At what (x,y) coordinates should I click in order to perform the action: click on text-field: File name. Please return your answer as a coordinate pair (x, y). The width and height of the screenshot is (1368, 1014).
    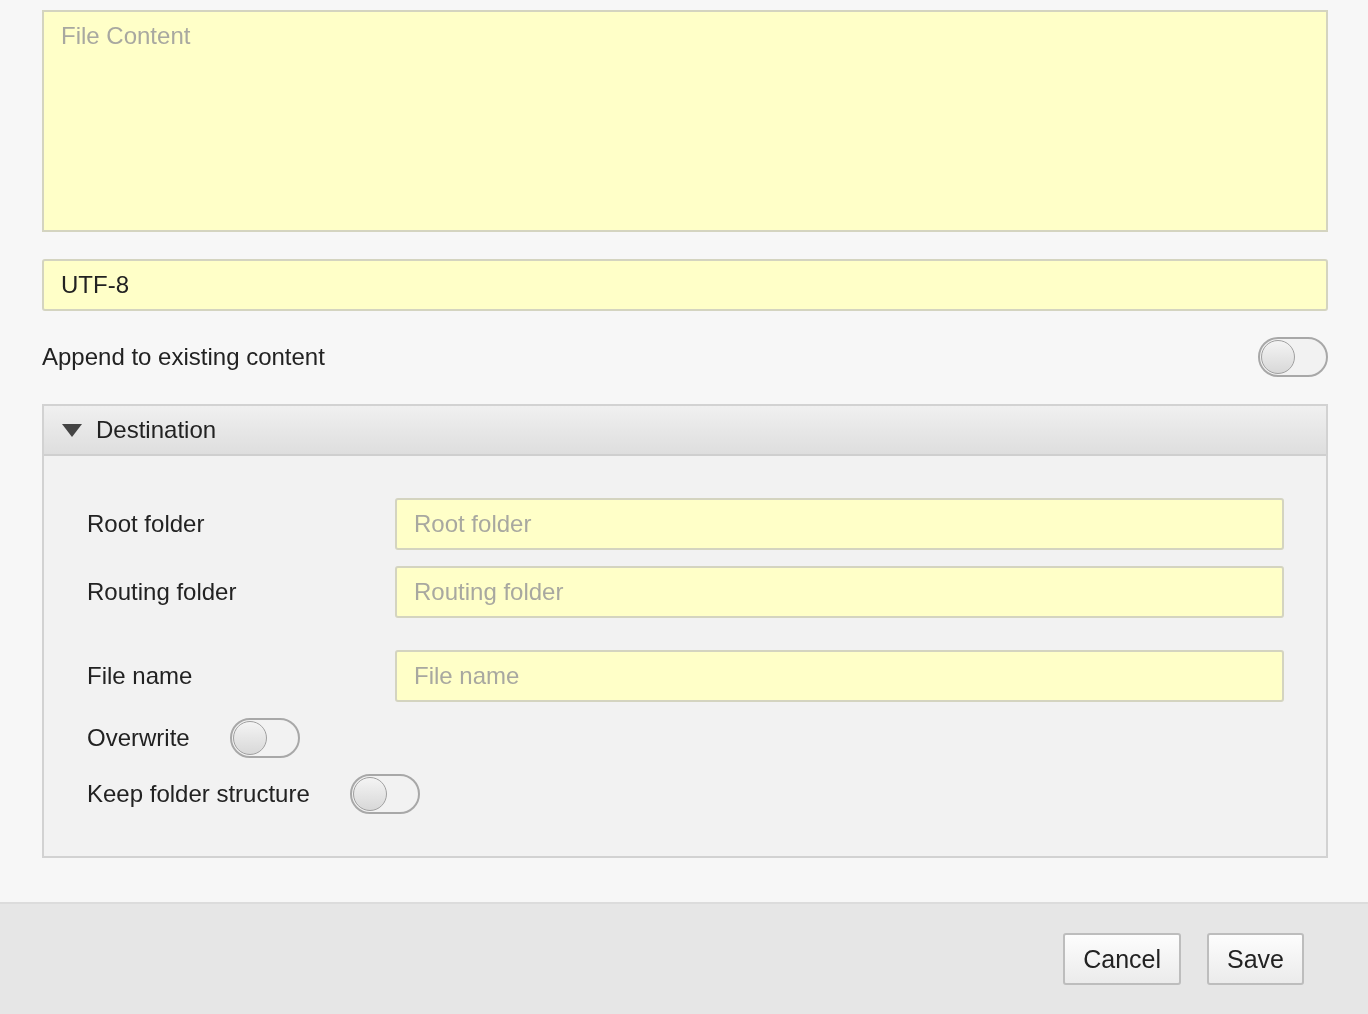
    Looking at the image, I should click on (839, 676).